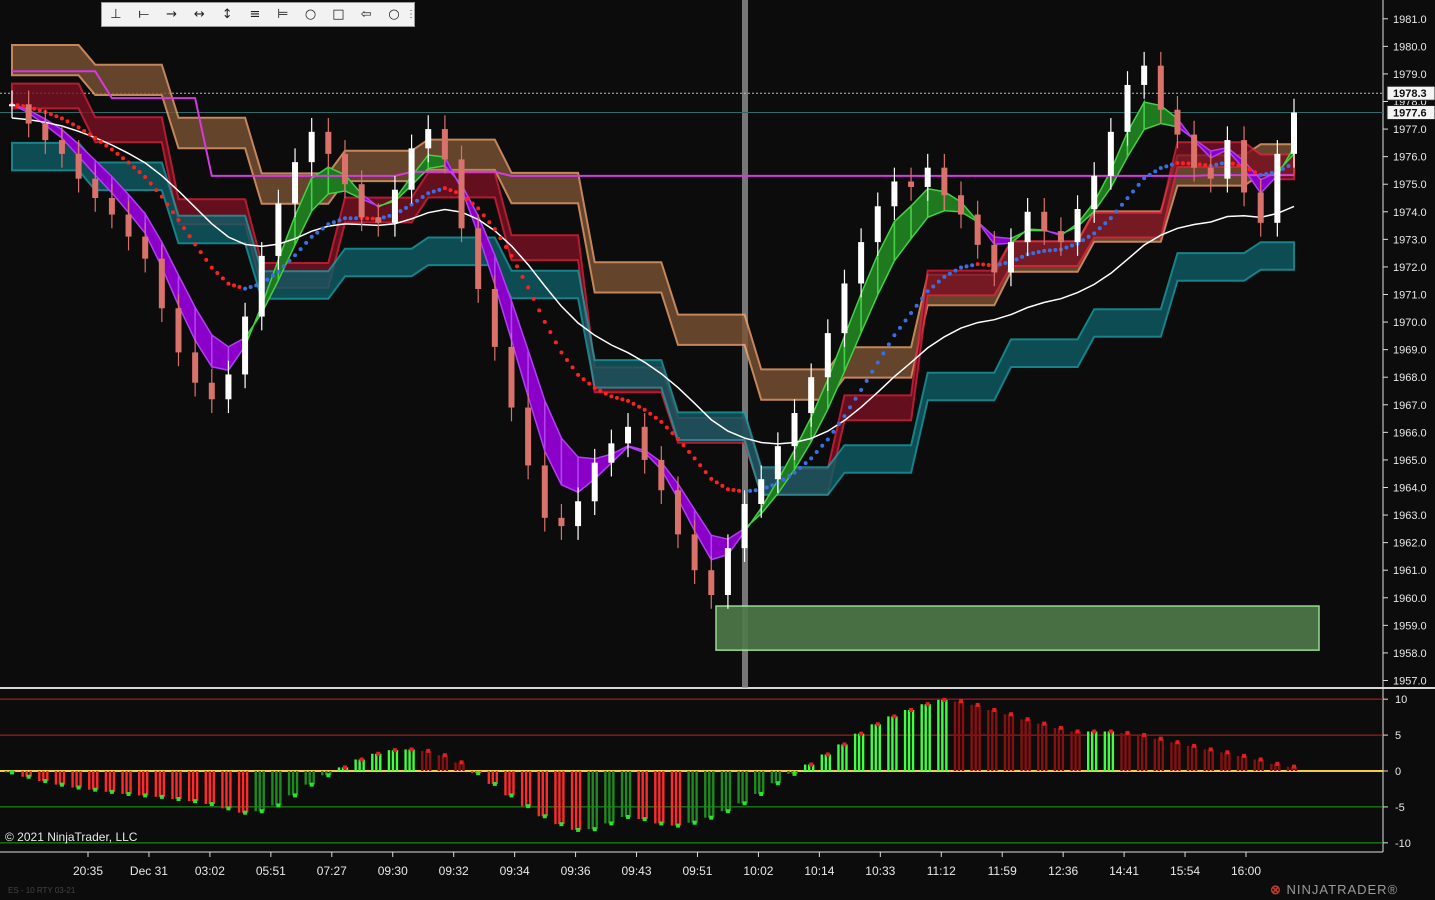 The height and width of the screenshot is (900, 1435). What do you see at coordinates (1410, 295) in the screenshot?
I see `y-tick-label: 1971.0` at bounding box center [1410, 295].